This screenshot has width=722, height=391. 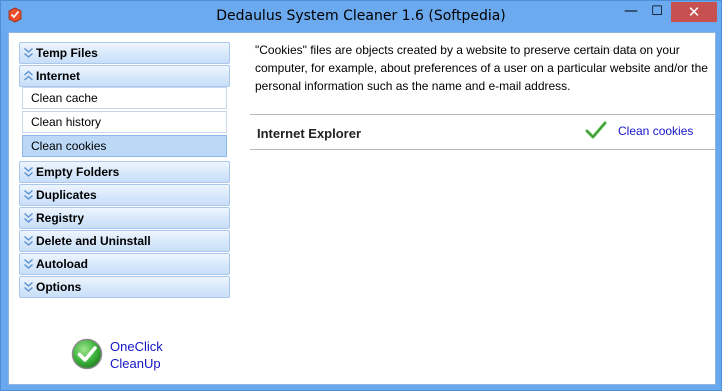 What do you see at coordinates (67, 53) in the screenshot?
I see `nav-temp-files-label: Temp Files` at bounding box center [67, 53].